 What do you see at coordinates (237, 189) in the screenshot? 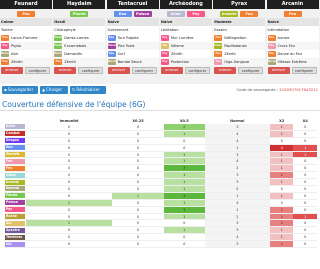
I see `coverage-cell: 5` at bounding box center [237, 189].